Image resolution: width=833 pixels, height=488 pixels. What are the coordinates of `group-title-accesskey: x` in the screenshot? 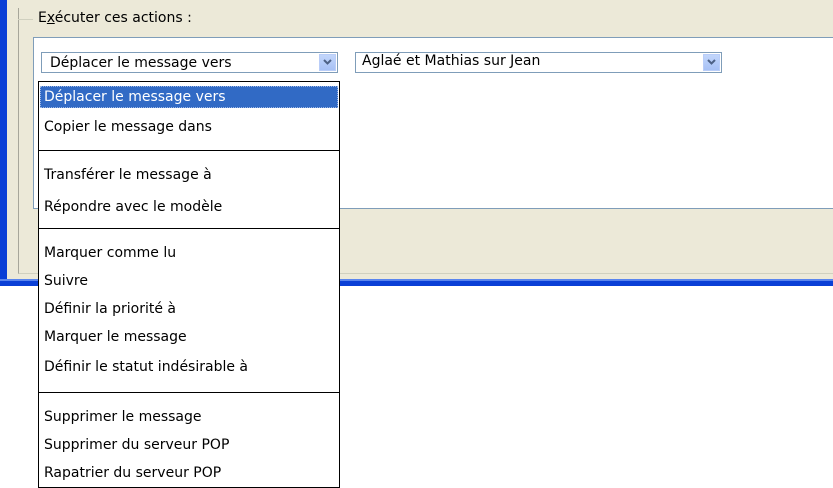 It's located at (50, 18).